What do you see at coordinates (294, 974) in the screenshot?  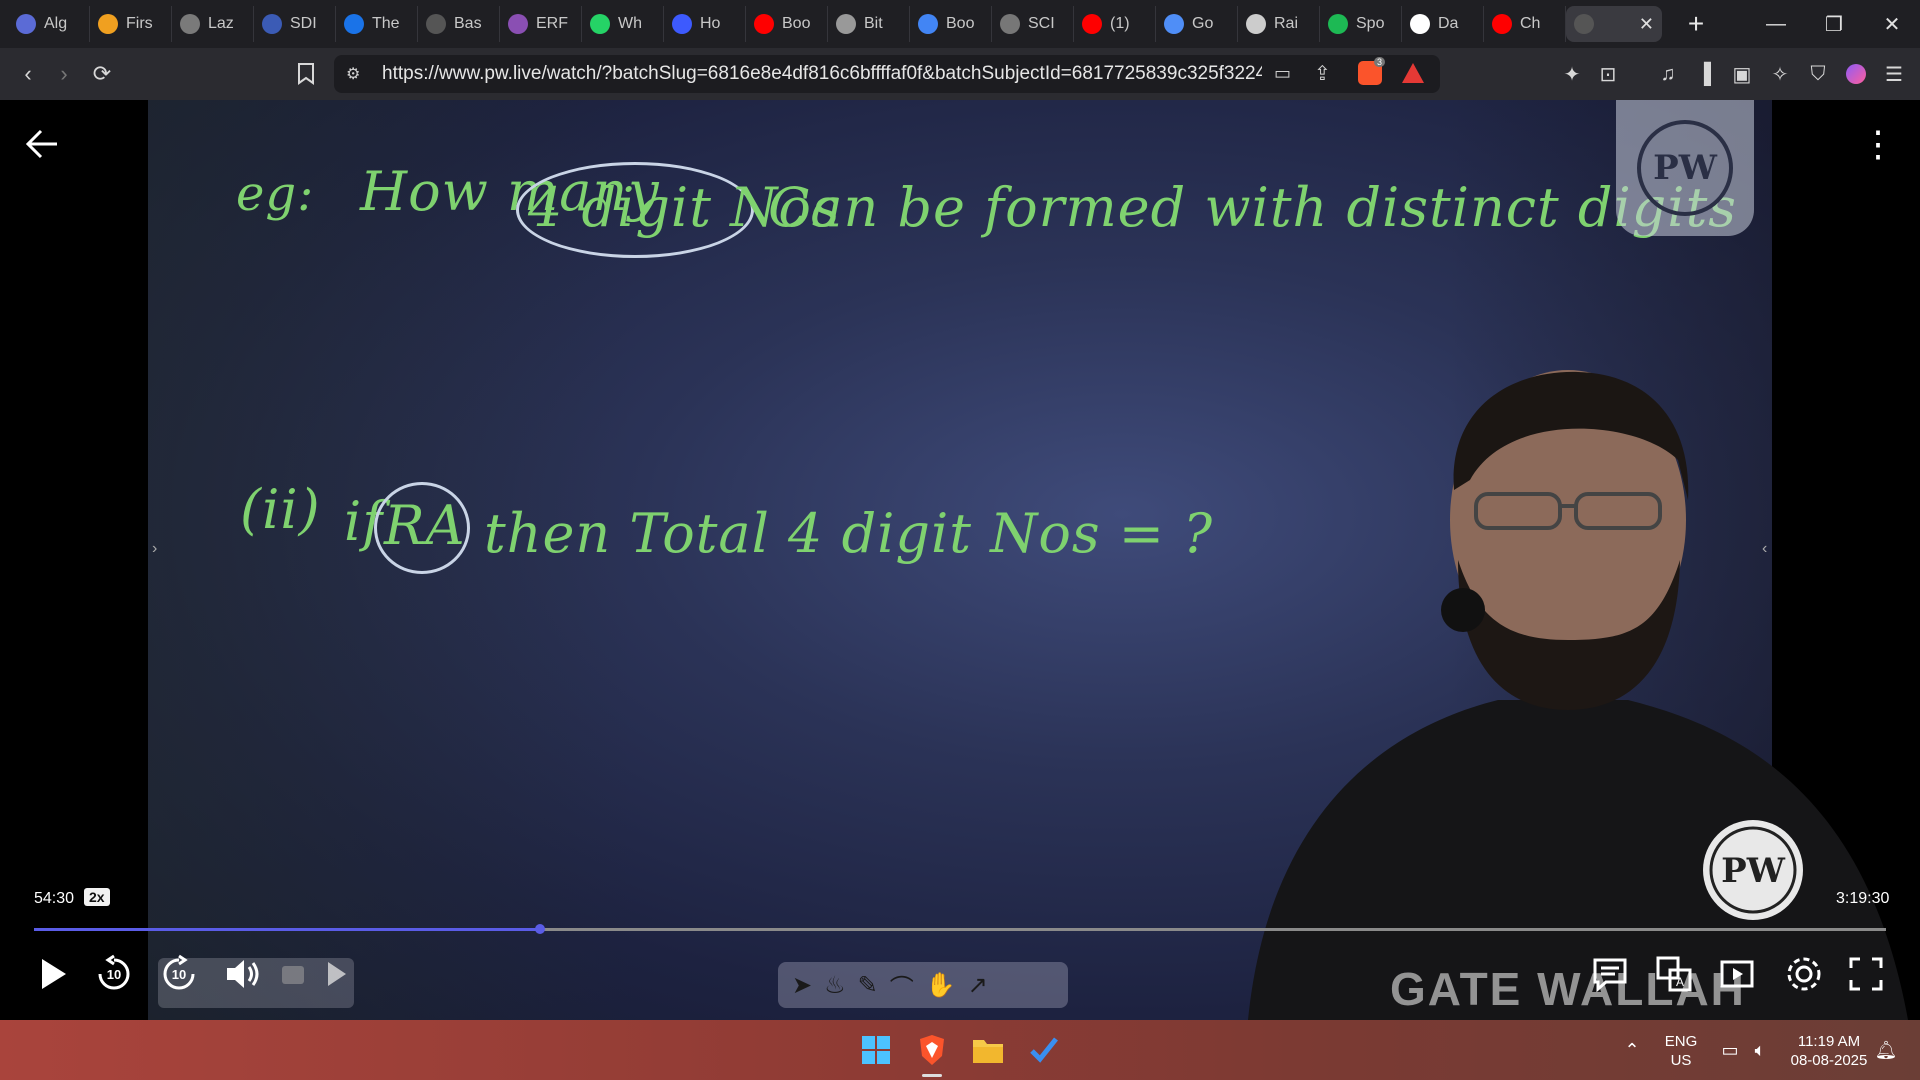 I see `captions-toggle-icon` at bounding box center [294, 974].